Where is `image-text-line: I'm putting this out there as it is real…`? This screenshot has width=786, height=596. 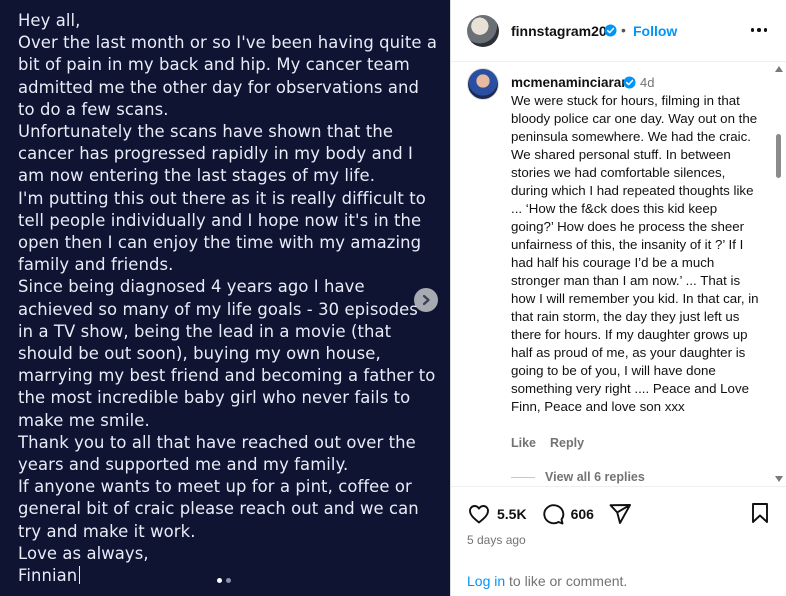
image-text-line: I'm putting this out there as it is real… is located at coordinates (222, 231).